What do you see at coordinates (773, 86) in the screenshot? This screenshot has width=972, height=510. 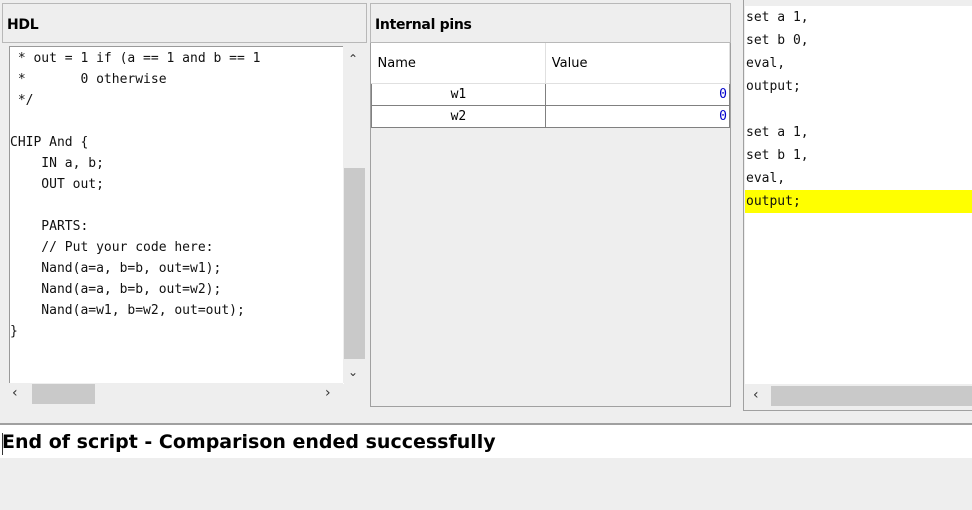 I see `script-line: output;` at bounding box center [773, 86].